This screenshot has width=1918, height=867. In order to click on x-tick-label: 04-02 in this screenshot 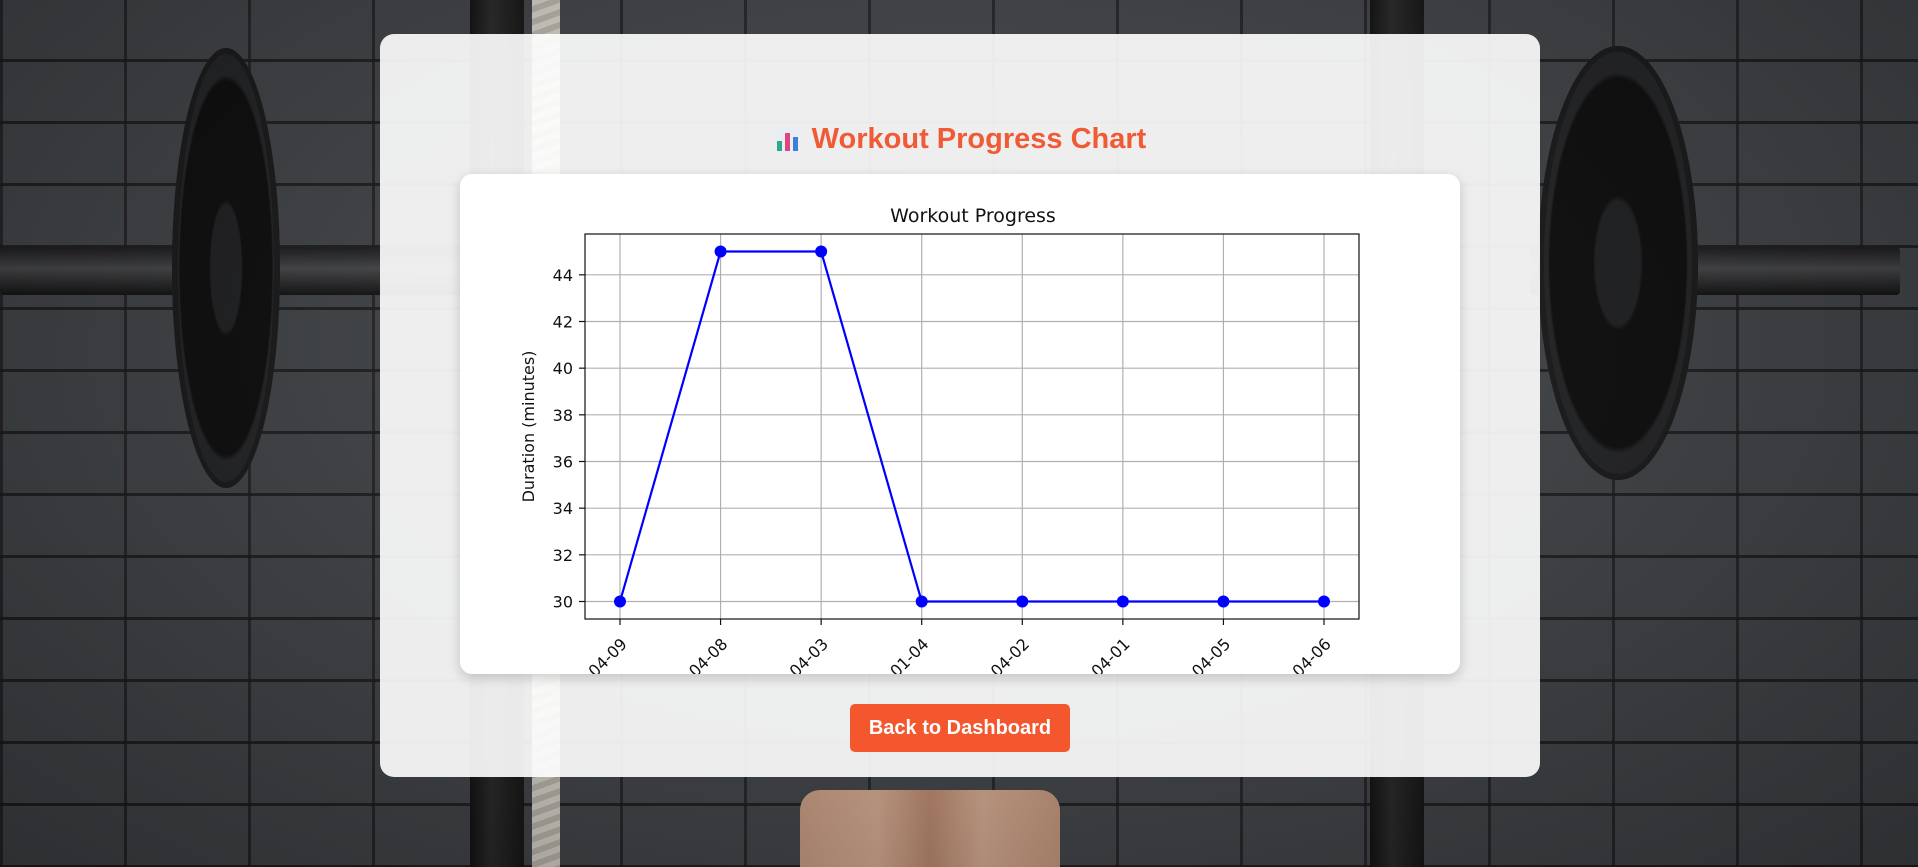, I will do `click(1010, 654)`.